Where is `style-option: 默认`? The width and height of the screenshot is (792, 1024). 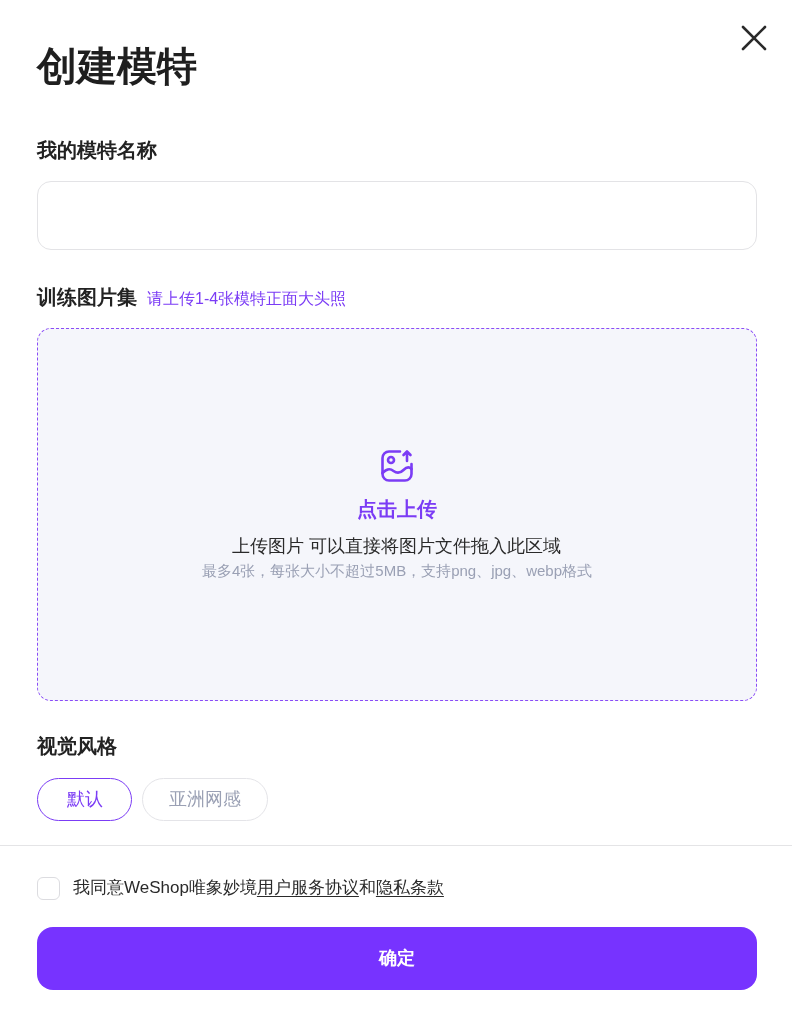 style-option: 默认 is located at coordinates (84, 799).